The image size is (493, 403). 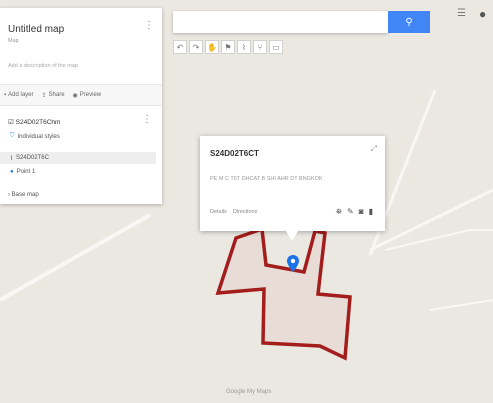 What do you see at coordinates (12, 136) in the screenshot?
I see `style-icon: ⛉` at bounding box center [12, 136].